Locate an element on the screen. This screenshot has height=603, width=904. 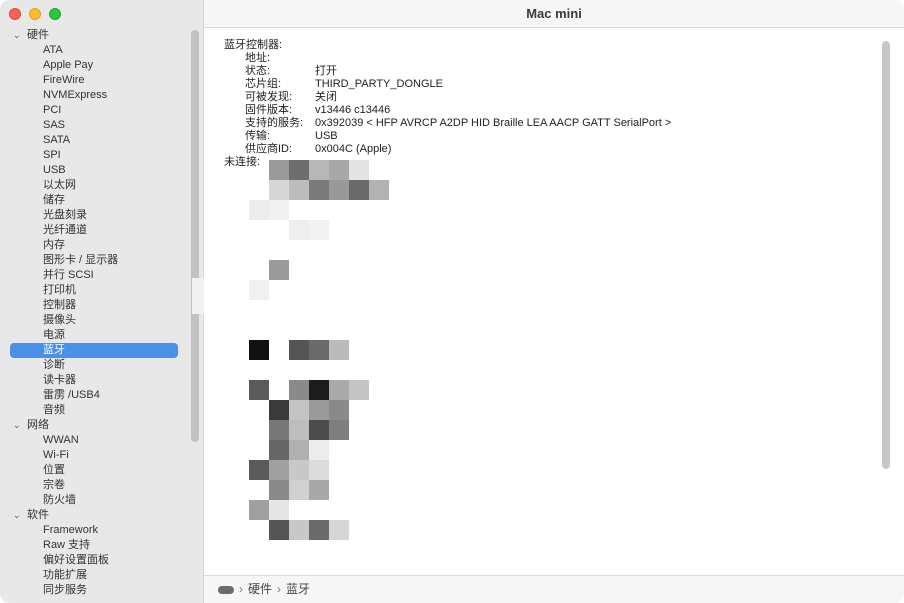
sidebar-item-label: 音频 is located at coordinates (54, 410).